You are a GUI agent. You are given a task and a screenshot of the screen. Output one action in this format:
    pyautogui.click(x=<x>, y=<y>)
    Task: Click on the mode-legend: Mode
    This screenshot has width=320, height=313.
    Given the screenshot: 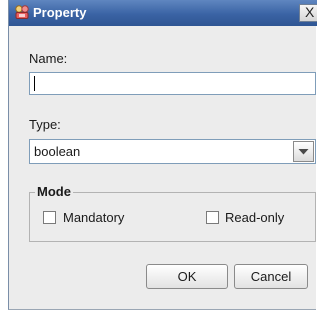 What is the action you would take?
    pyautogui.click(x=54, y=192)
    